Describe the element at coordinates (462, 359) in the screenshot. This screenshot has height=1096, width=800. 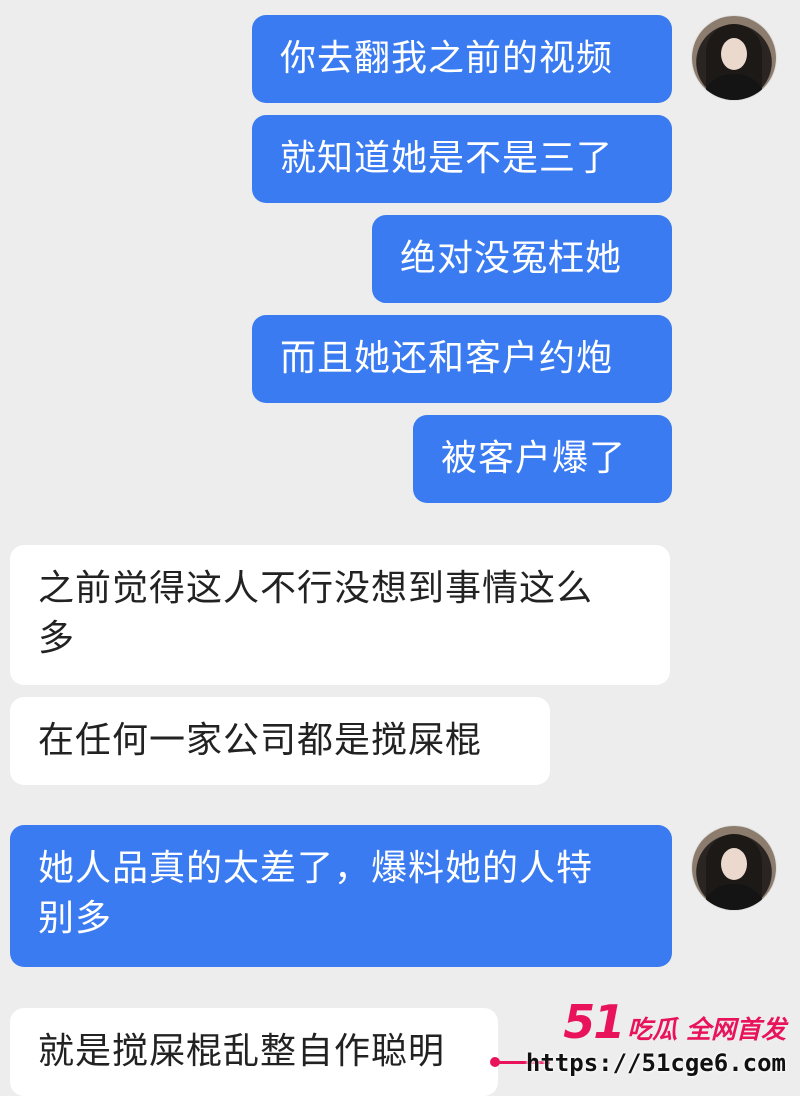
I see `message-bubble-sent: 而且她还和客户约炮` at that location.